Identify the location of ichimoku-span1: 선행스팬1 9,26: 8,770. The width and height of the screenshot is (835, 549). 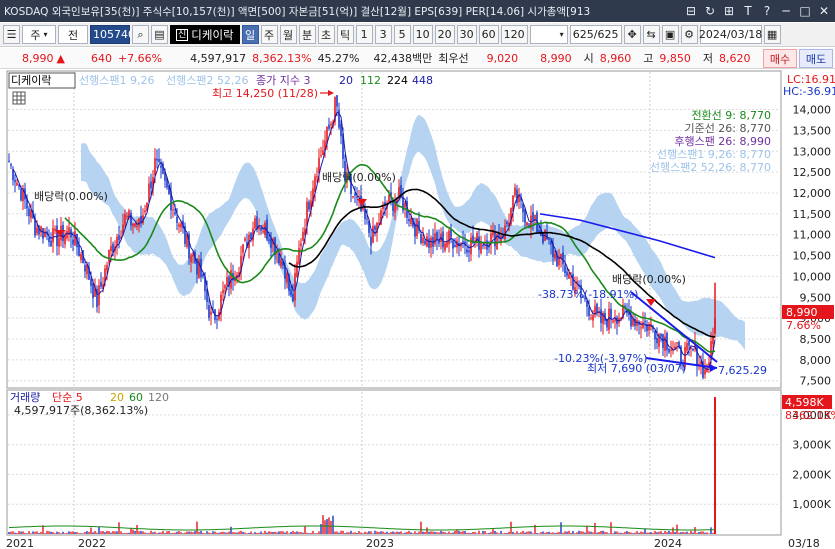
(714, 154).